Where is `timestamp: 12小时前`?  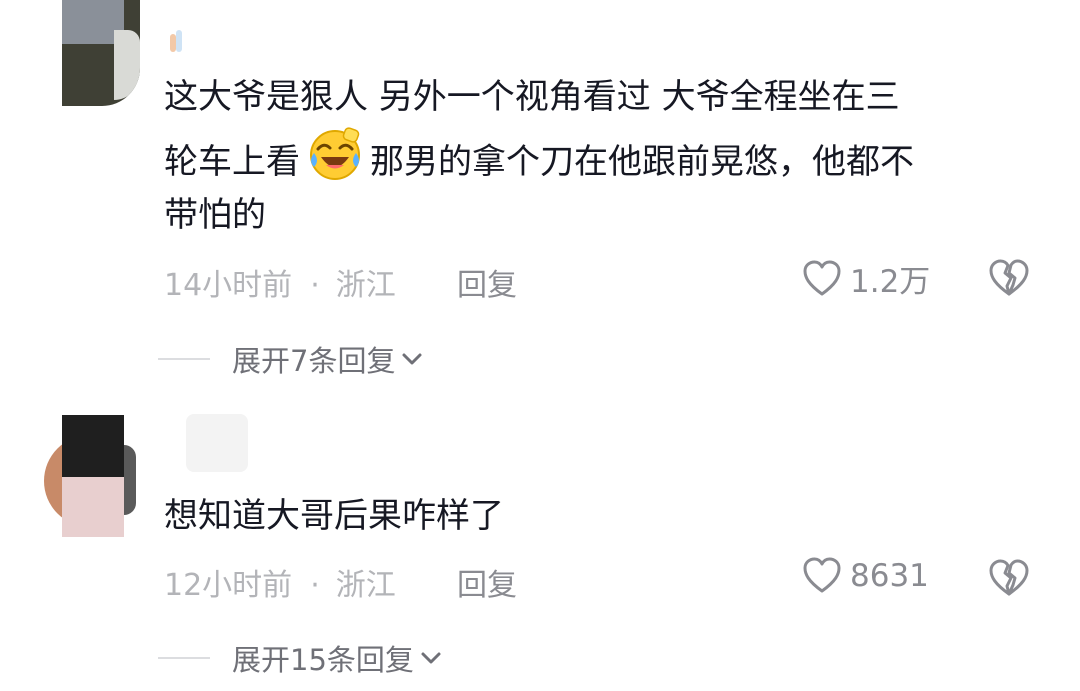 timestamp: 12小时前 is located at coordinates (228, 585).